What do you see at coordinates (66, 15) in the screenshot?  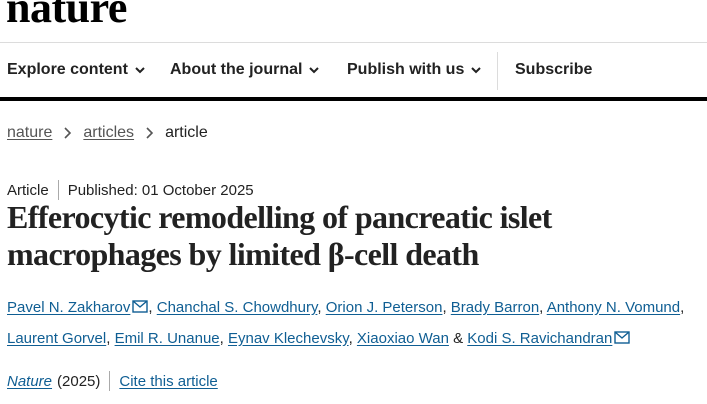 I see `nature-logo: nature` at bounding box center [66, 15].